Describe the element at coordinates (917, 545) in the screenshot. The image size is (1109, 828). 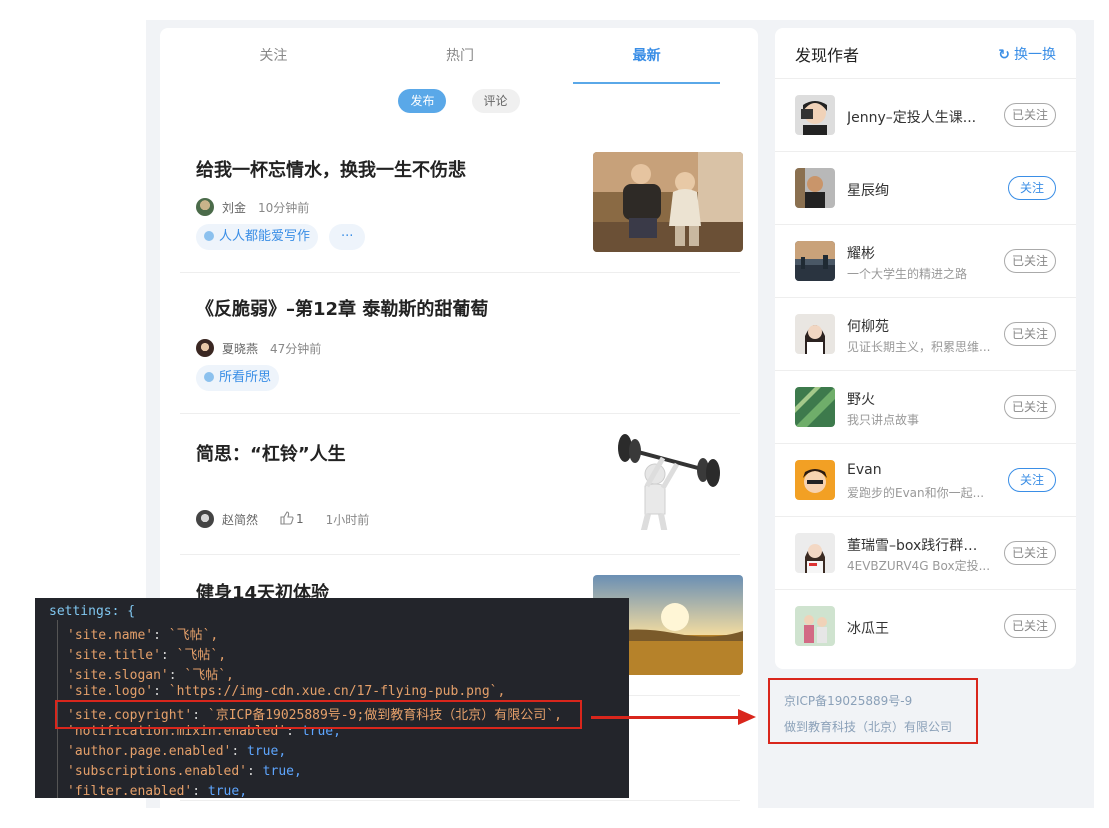
I see `author-name: 董瑞雪–box践行群服务` at that location.